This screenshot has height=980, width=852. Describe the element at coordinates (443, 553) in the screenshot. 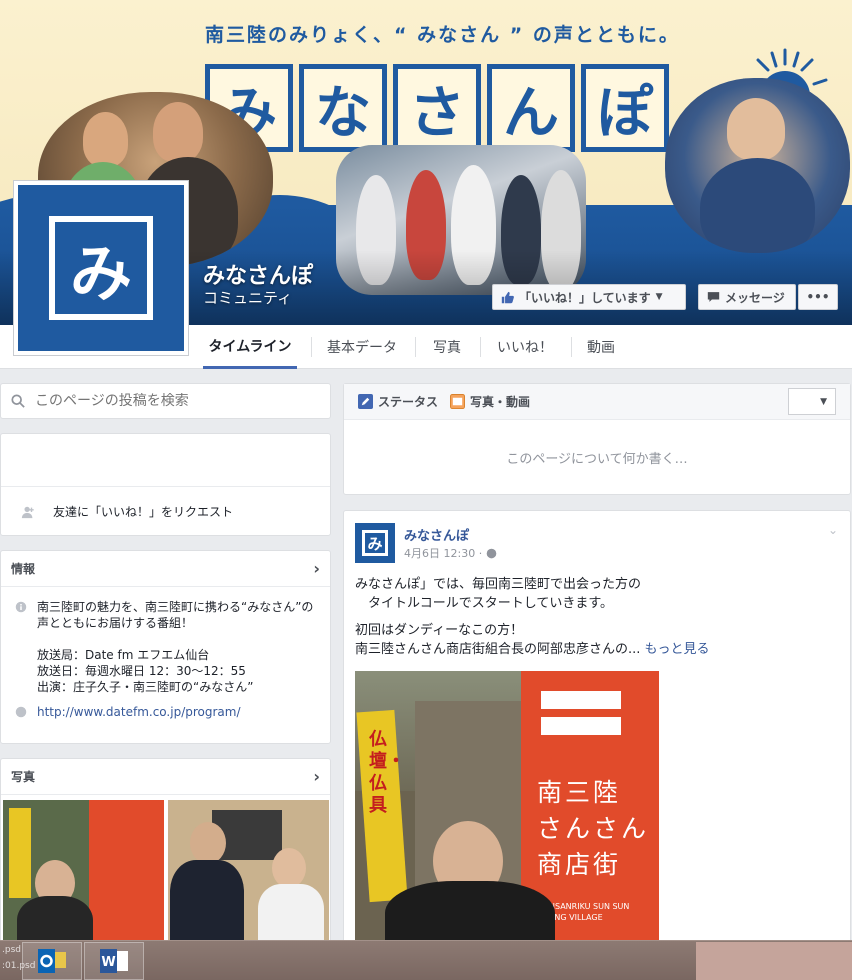

I see `post-time: 4月6日 12:30 ·` at that location.